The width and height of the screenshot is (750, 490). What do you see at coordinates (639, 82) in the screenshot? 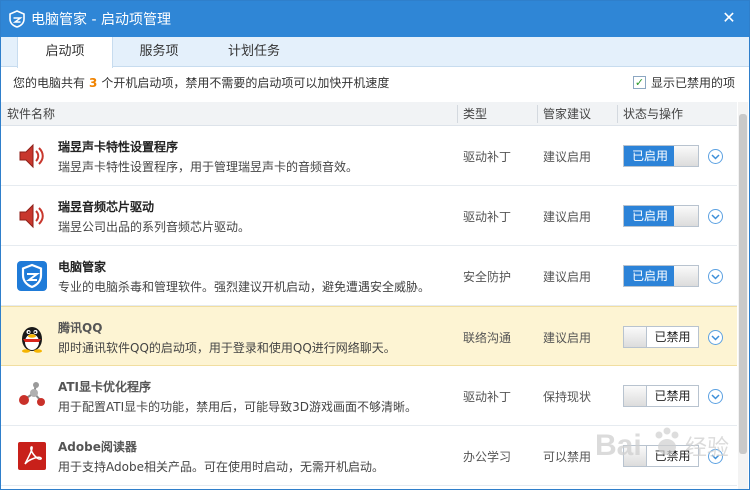
I see `checkmark-icon: ✓` at bounding box center [639, 82].